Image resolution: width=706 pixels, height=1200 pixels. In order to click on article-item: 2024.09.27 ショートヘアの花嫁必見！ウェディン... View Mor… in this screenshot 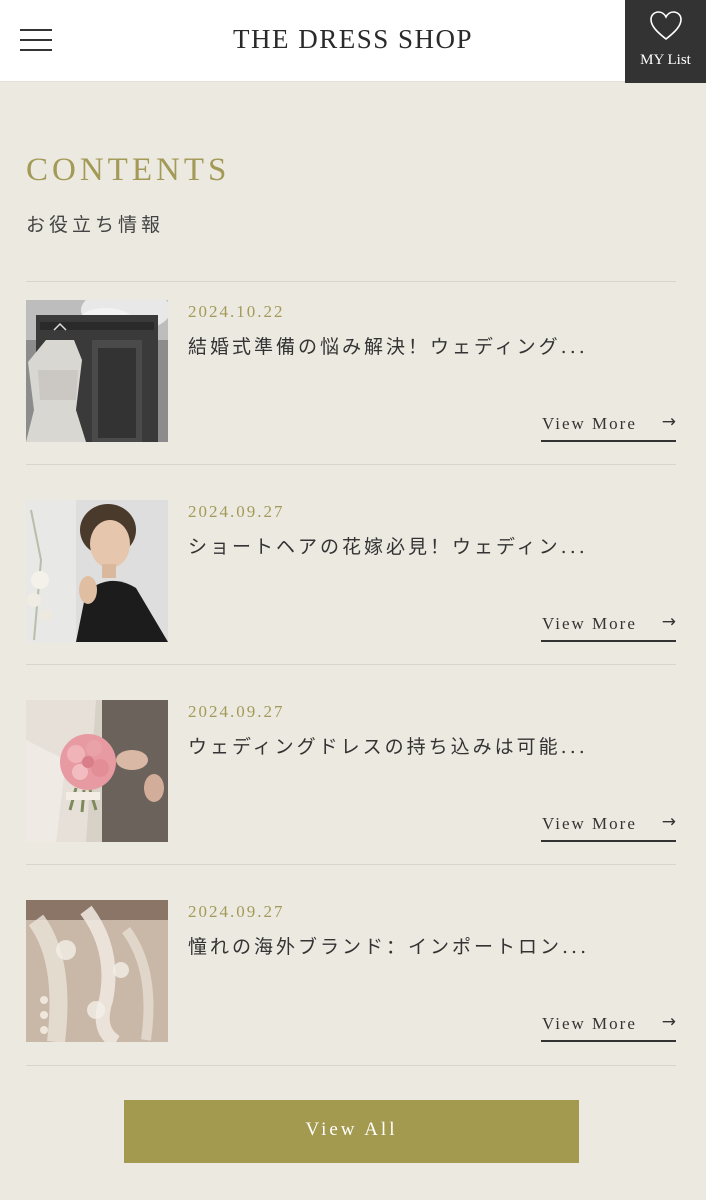, I will do `click(351, 571)`.